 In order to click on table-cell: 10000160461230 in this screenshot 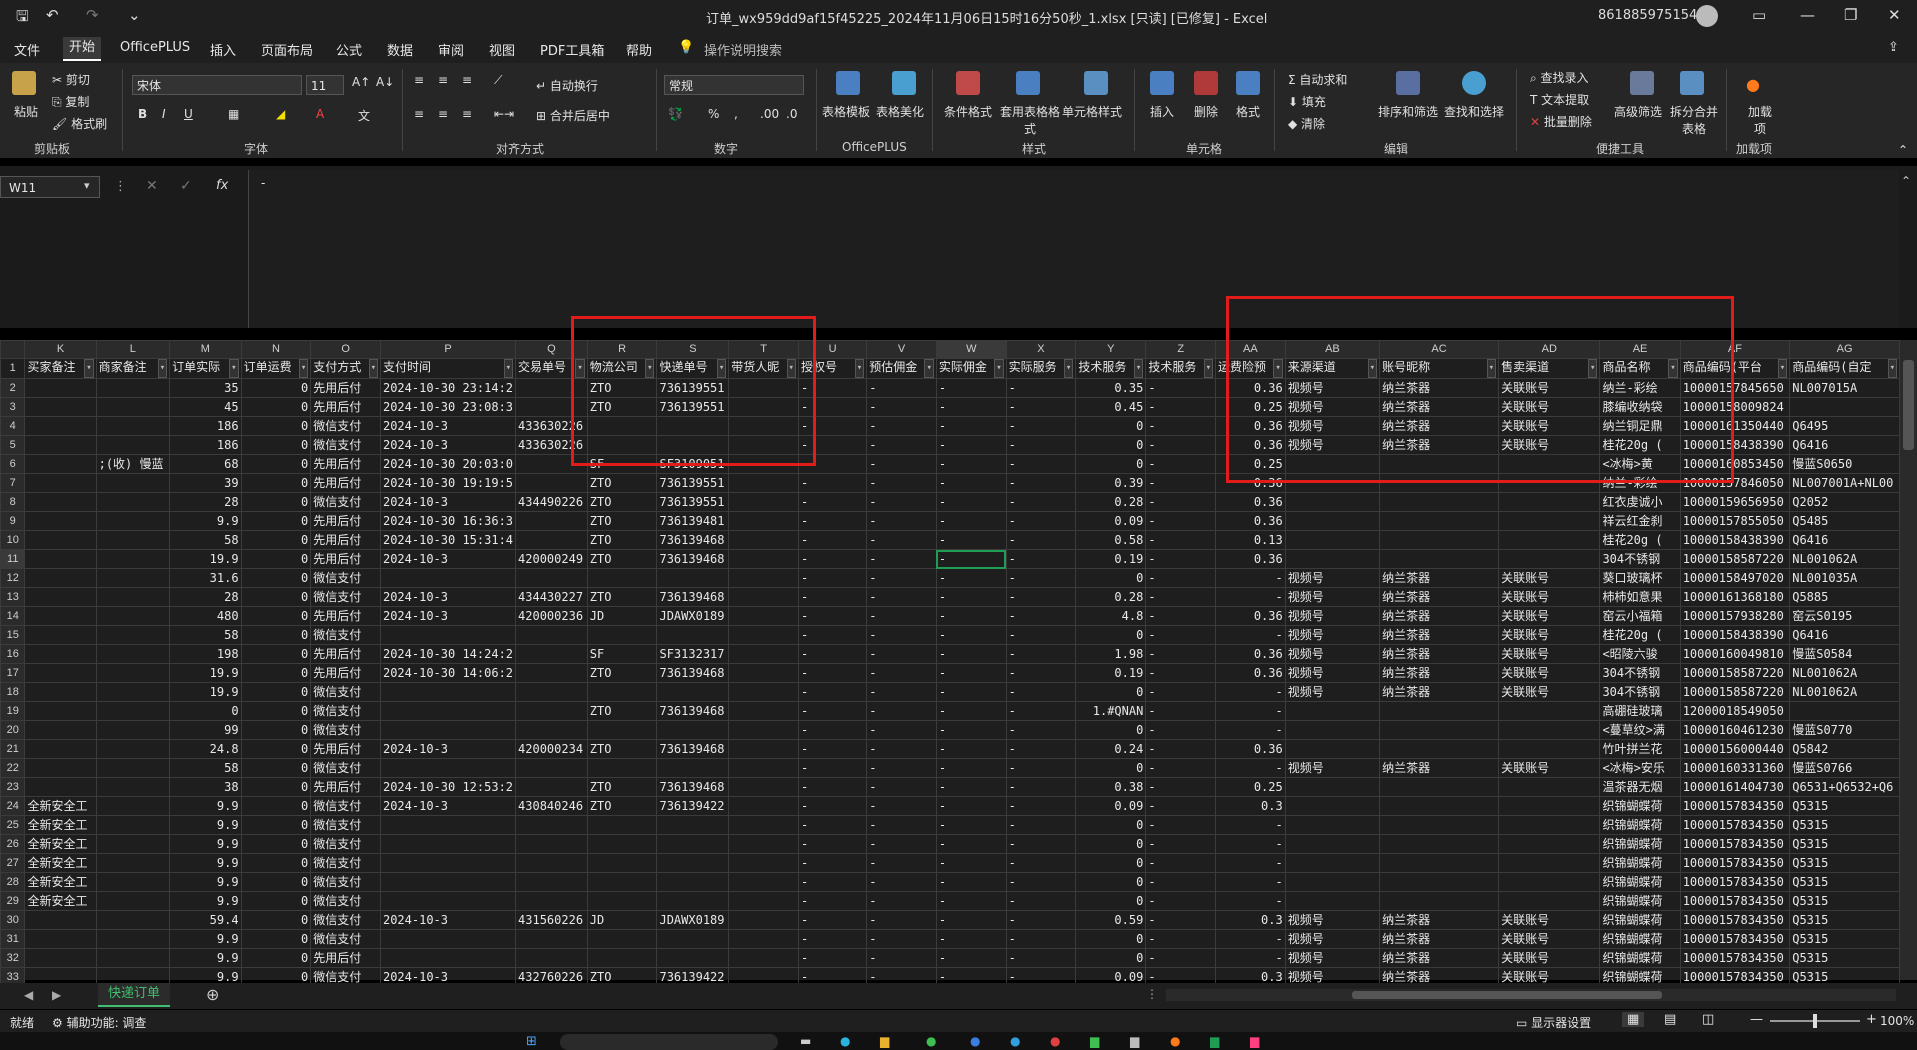, I will do `click(1735, 730)`.